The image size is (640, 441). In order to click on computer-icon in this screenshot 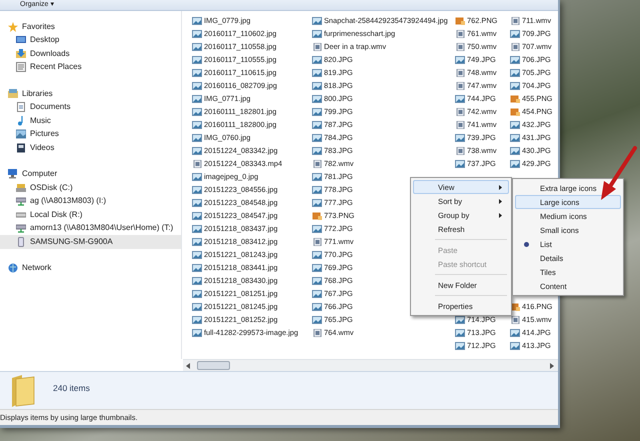, I will do `click(13, 174)`.